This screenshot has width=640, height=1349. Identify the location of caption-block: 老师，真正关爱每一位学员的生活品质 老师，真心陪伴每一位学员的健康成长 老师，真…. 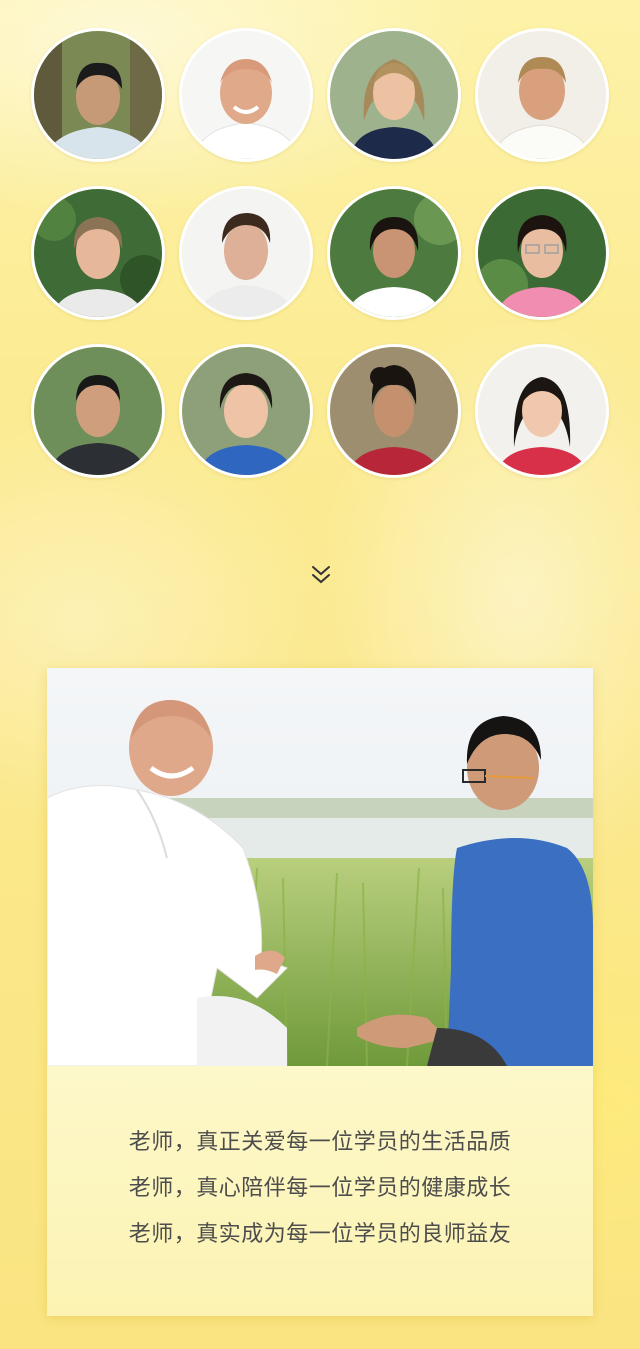
(320, 1189).